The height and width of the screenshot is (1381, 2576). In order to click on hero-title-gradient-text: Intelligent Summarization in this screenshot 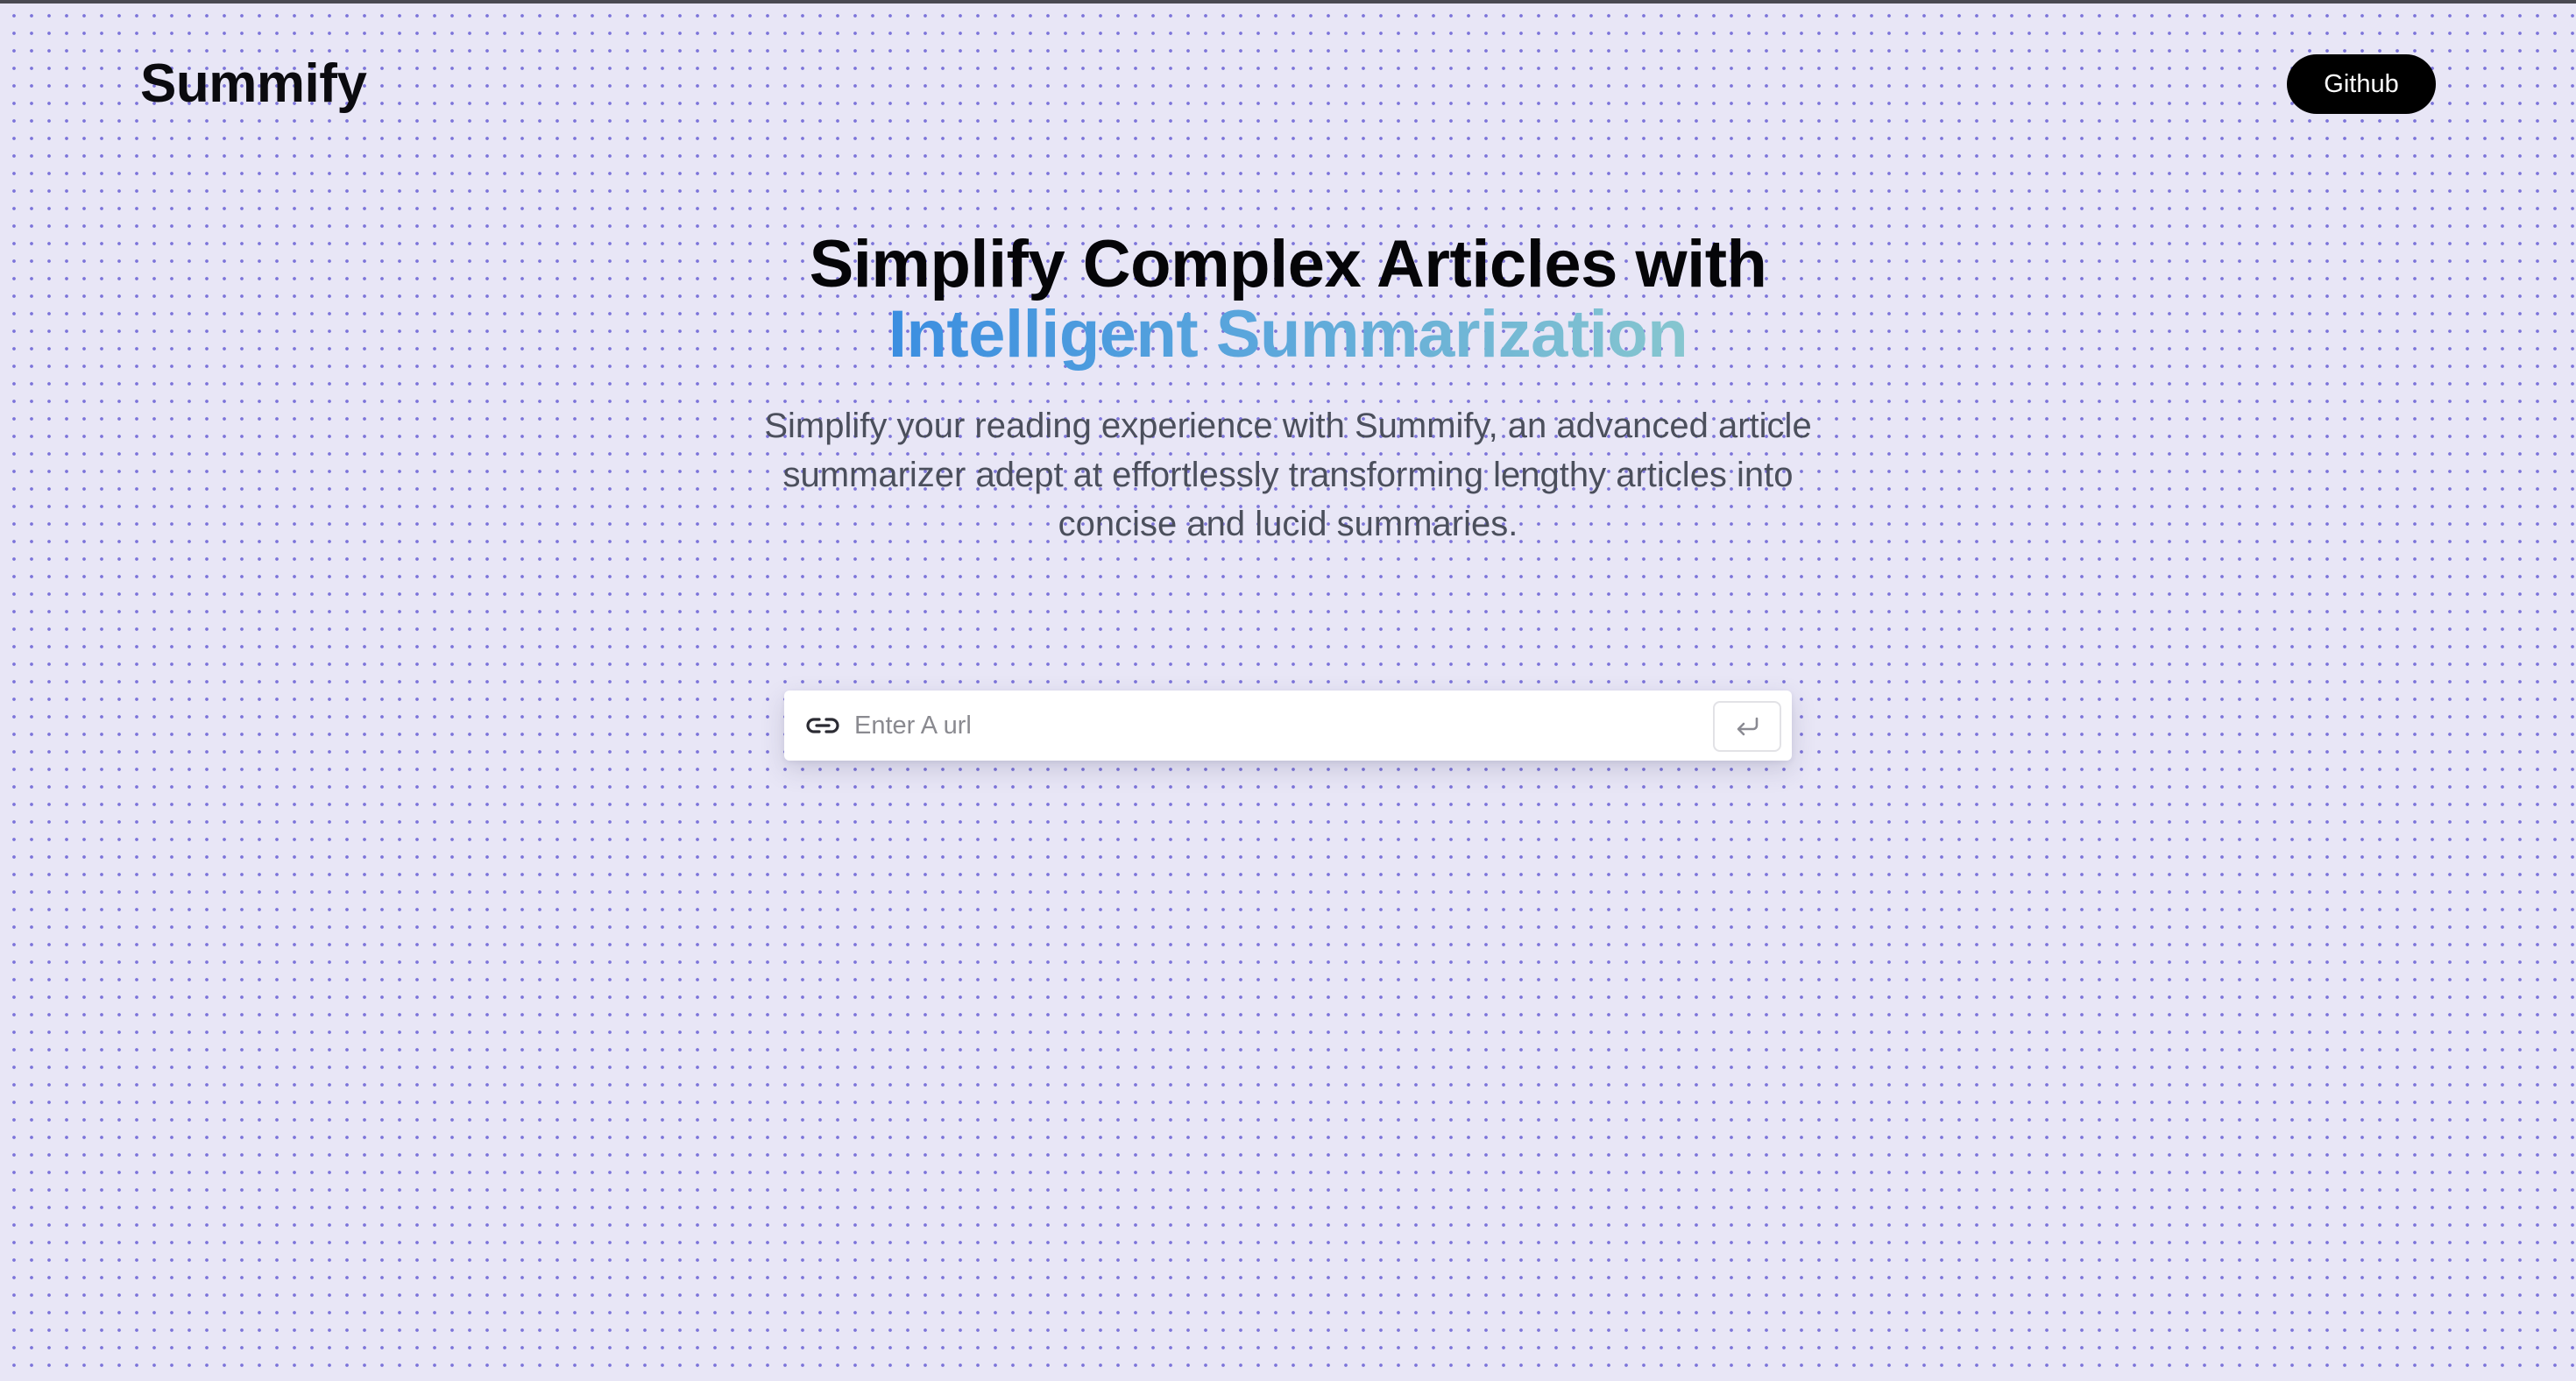, I will do `click(1288, 334)`.